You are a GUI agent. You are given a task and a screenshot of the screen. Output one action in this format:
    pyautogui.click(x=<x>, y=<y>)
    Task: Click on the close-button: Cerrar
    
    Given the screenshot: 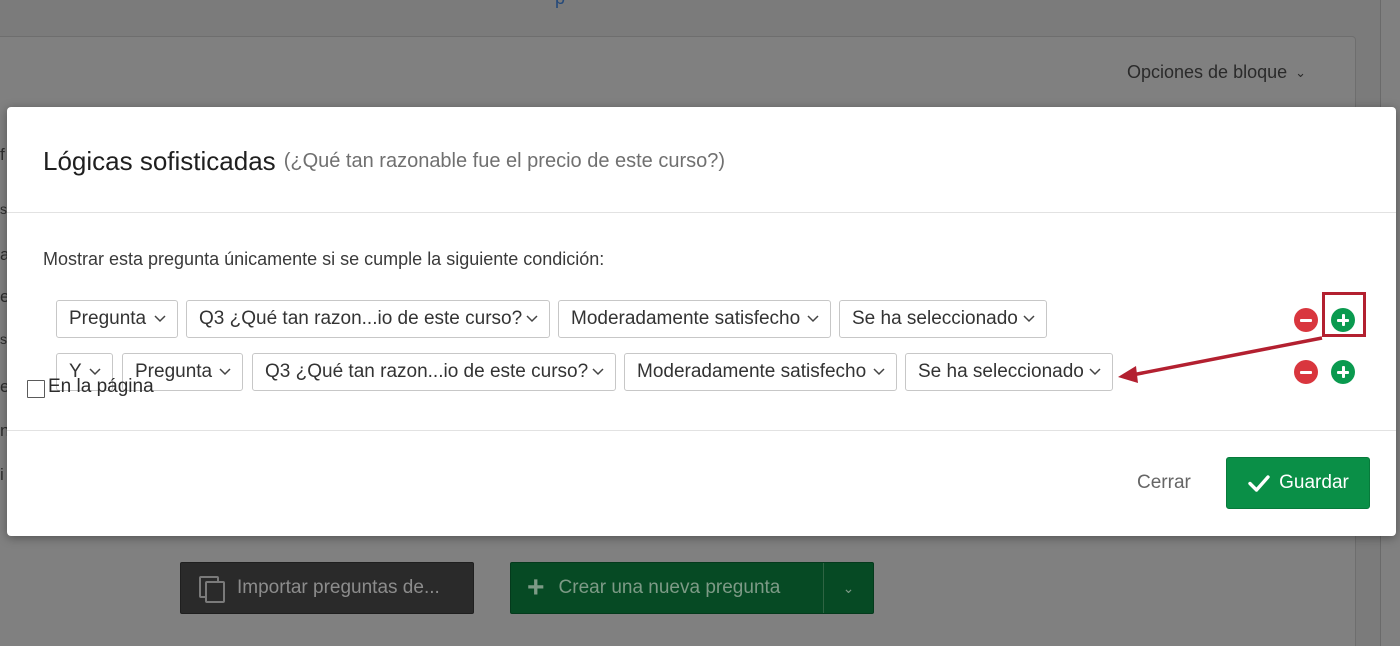 What is the action you would take?
    pyautogui.click(x=1164, y=483)
    